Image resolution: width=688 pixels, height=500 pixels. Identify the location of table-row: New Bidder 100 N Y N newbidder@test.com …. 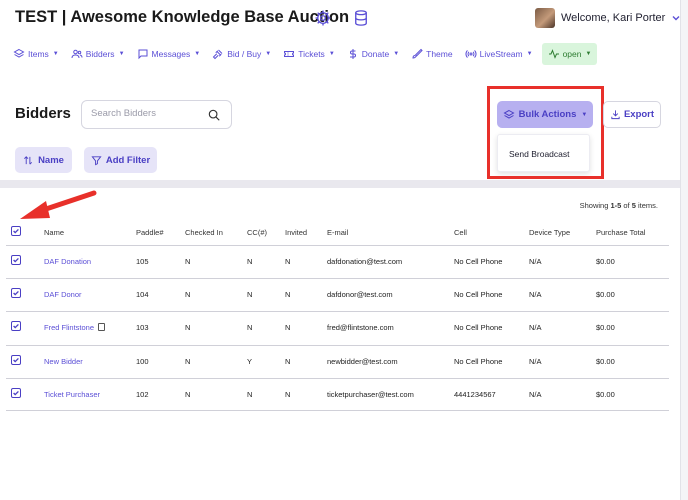
(337, 361).